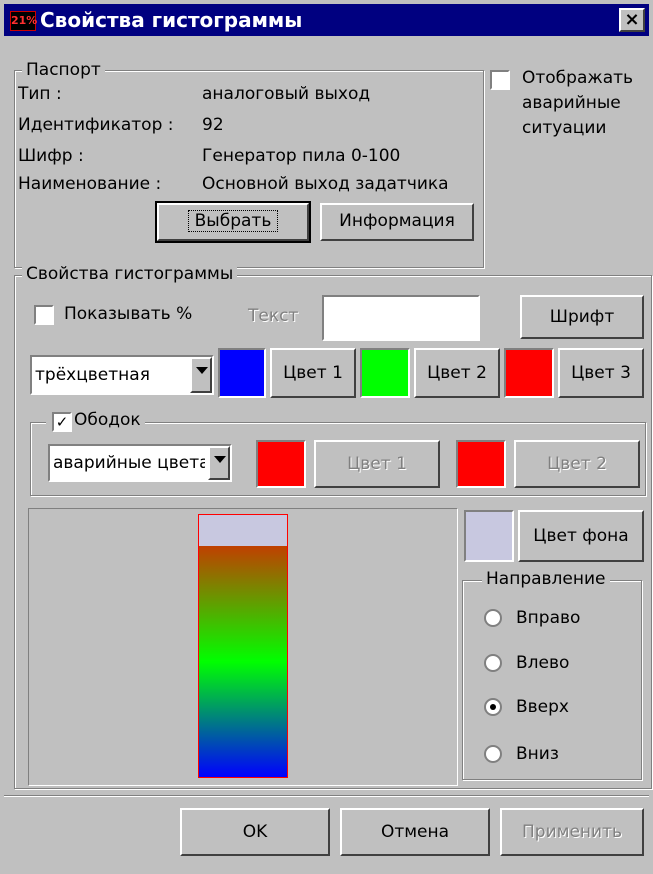 The height and width of the screenshot is (874, 653). What do you see at coordinates (171, 20) in the screenshot?
I see `window-title: Свойства гистограммы` at bounding box center [171, 20].